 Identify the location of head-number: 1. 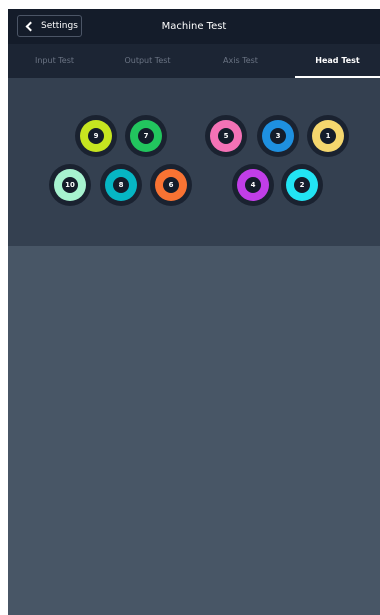
(328, 136).